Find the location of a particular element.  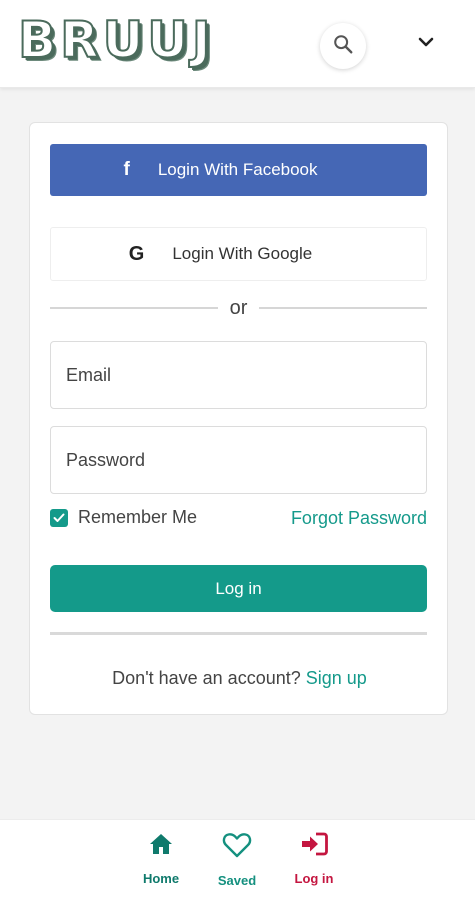

section-divider is located at coordinates (238, 633).